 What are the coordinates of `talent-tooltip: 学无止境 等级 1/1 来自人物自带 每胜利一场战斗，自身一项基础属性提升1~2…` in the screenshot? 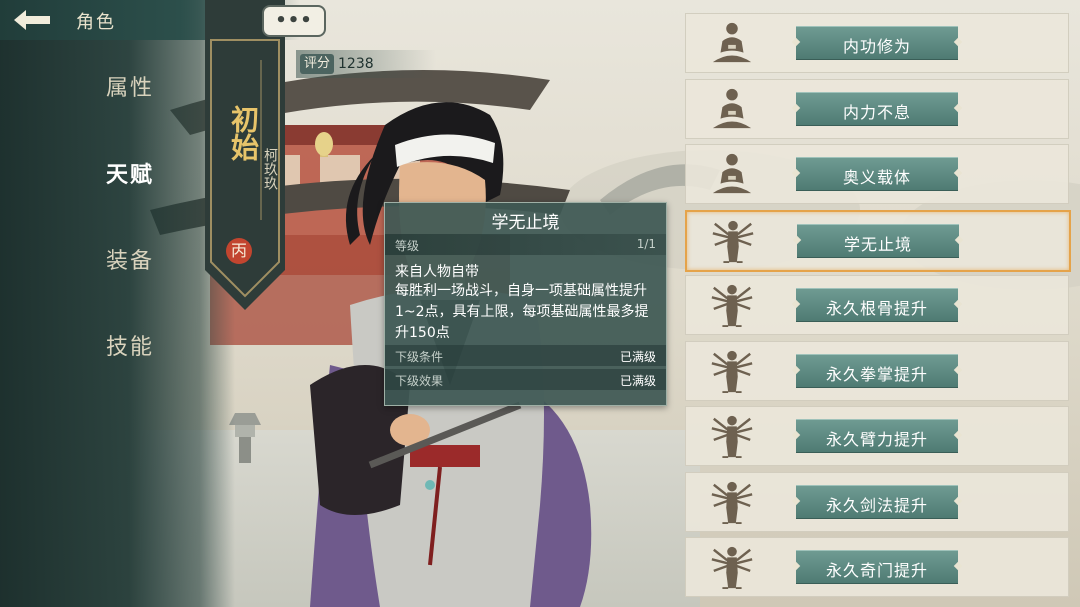 It's located at (525, 304).